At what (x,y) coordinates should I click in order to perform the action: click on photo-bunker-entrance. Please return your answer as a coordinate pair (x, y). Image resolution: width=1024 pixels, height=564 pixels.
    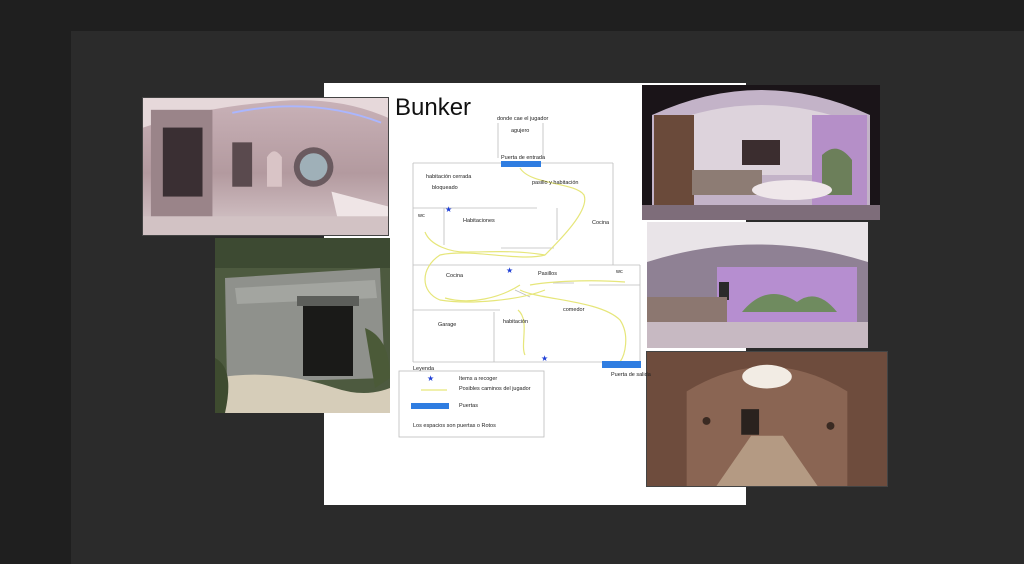
    Looking at the image, I should click on (302, 325).